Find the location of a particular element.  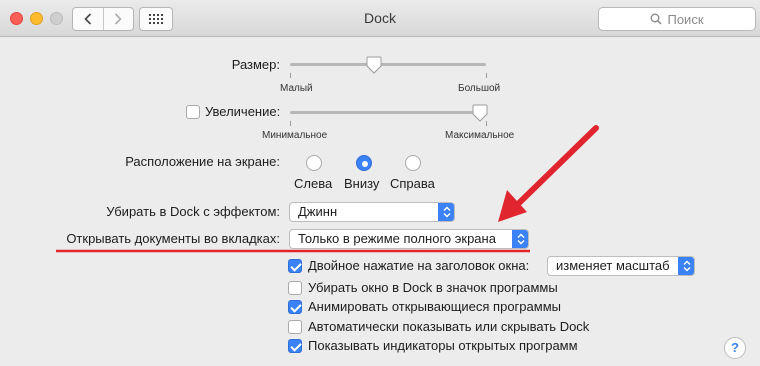

red-arrow-icon is located at coordinates (548, 173).